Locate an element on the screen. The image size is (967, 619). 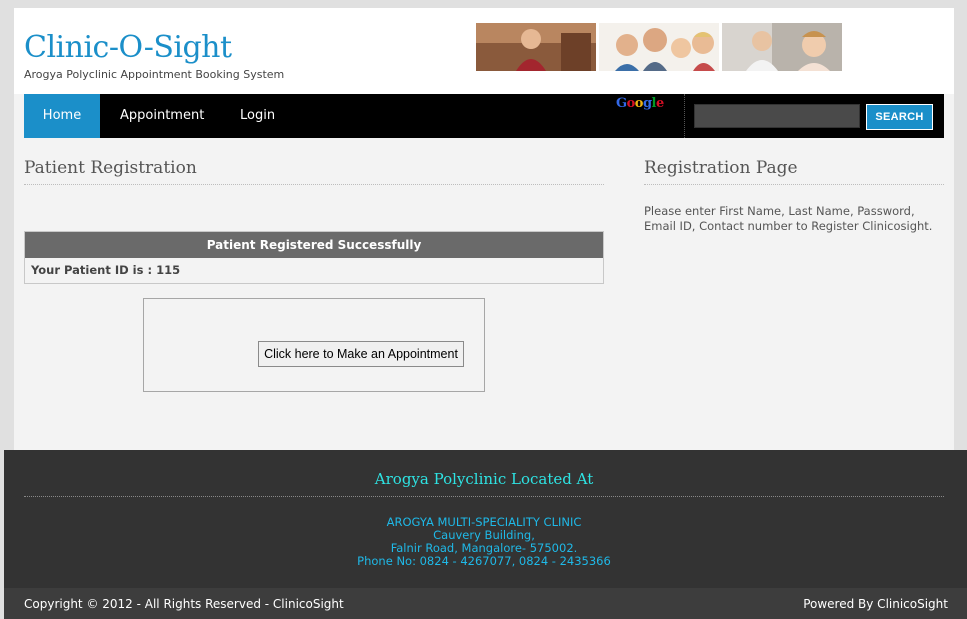
search-input is located at coordinates (777, 116).